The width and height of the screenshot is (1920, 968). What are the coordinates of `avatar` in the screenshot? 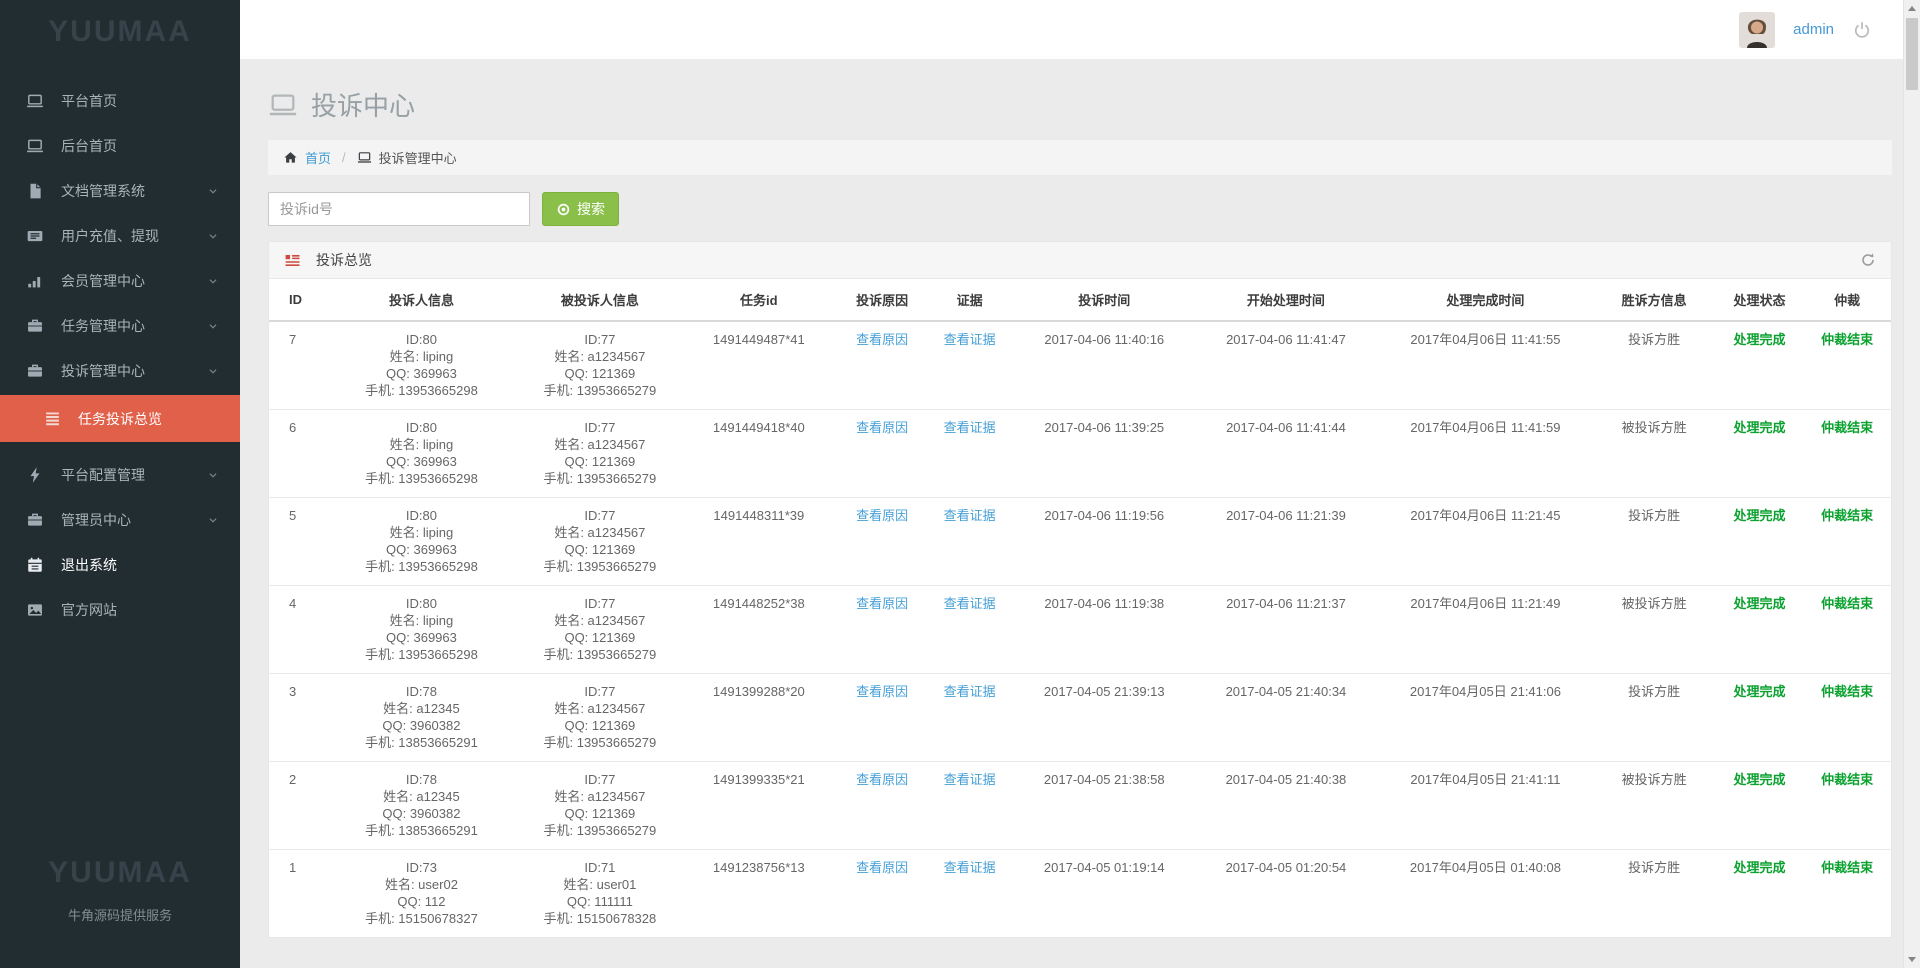 It's located at (1757, 29).